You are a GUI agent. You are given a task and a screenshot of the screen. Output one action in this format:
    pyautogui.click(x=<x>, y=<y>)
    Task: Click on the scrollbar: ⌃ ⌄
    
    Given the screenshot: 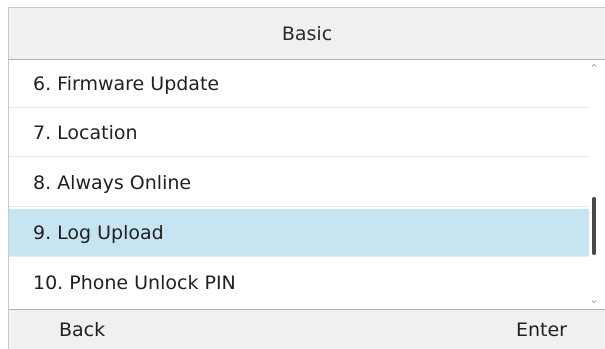 What is the action you would take?
    pyautogui.click(x=594, y=184)
    